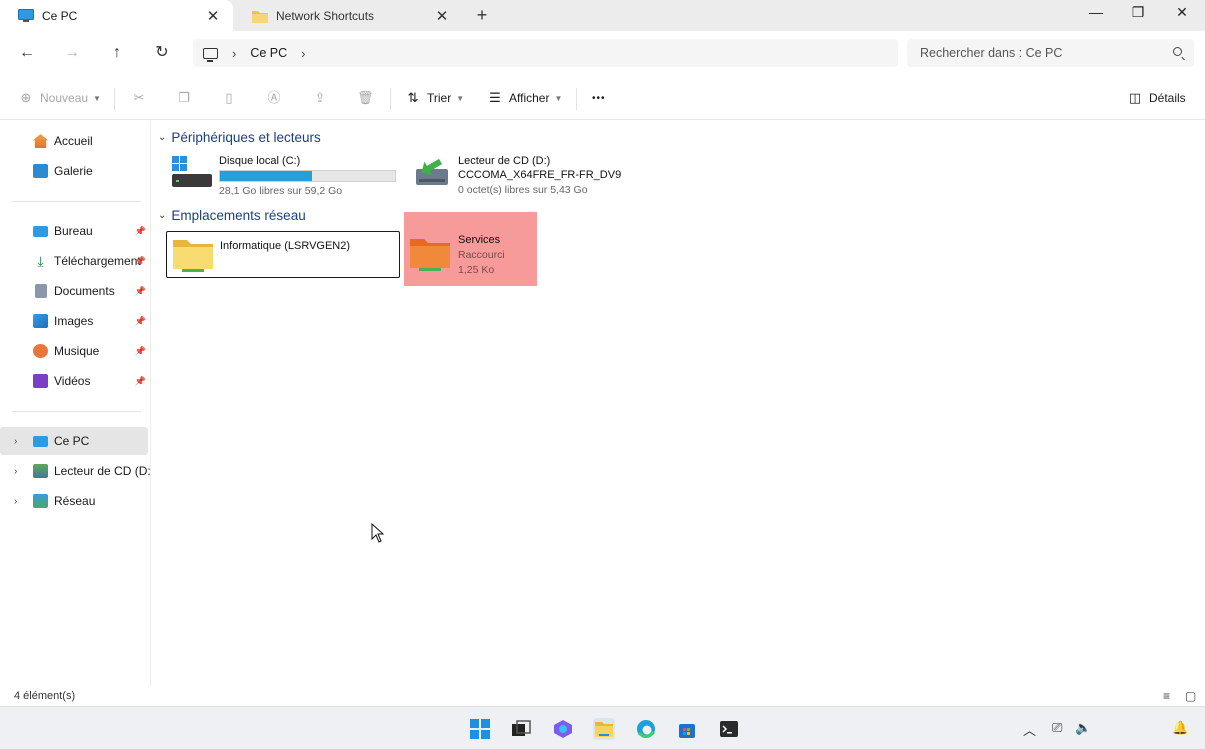 The image size is (1205, 749). Describe the element at coordinates (1177, 51) in the screenshot. I see `search-icon` at that location.